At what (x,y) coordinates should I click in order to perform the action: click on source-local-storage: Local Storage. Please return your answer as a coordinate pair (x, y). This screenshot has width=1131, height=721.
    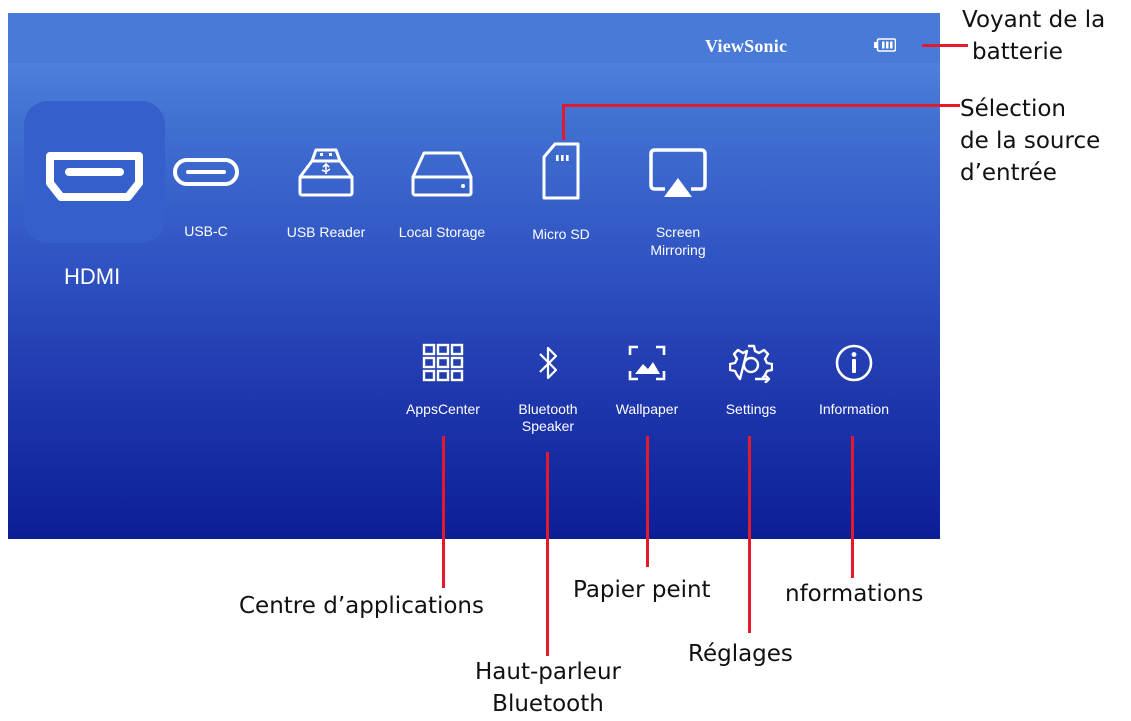
    Looking at the image, I should click on (442, 194).